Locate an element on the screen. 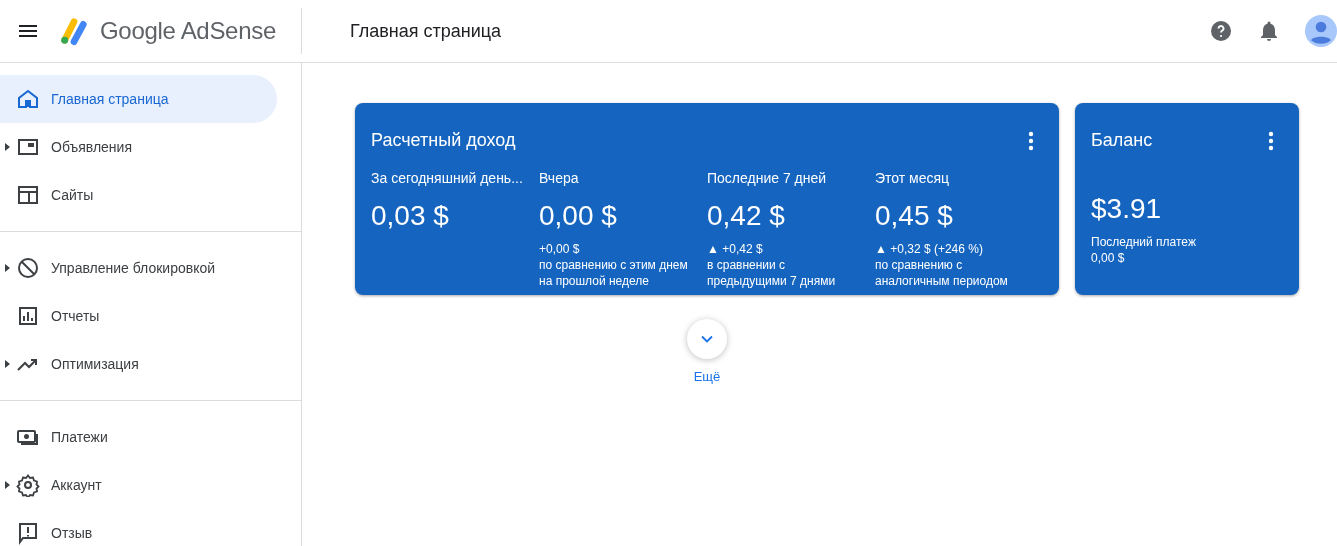  balance-value: $3.91 is located at coordinates (1127, 209).